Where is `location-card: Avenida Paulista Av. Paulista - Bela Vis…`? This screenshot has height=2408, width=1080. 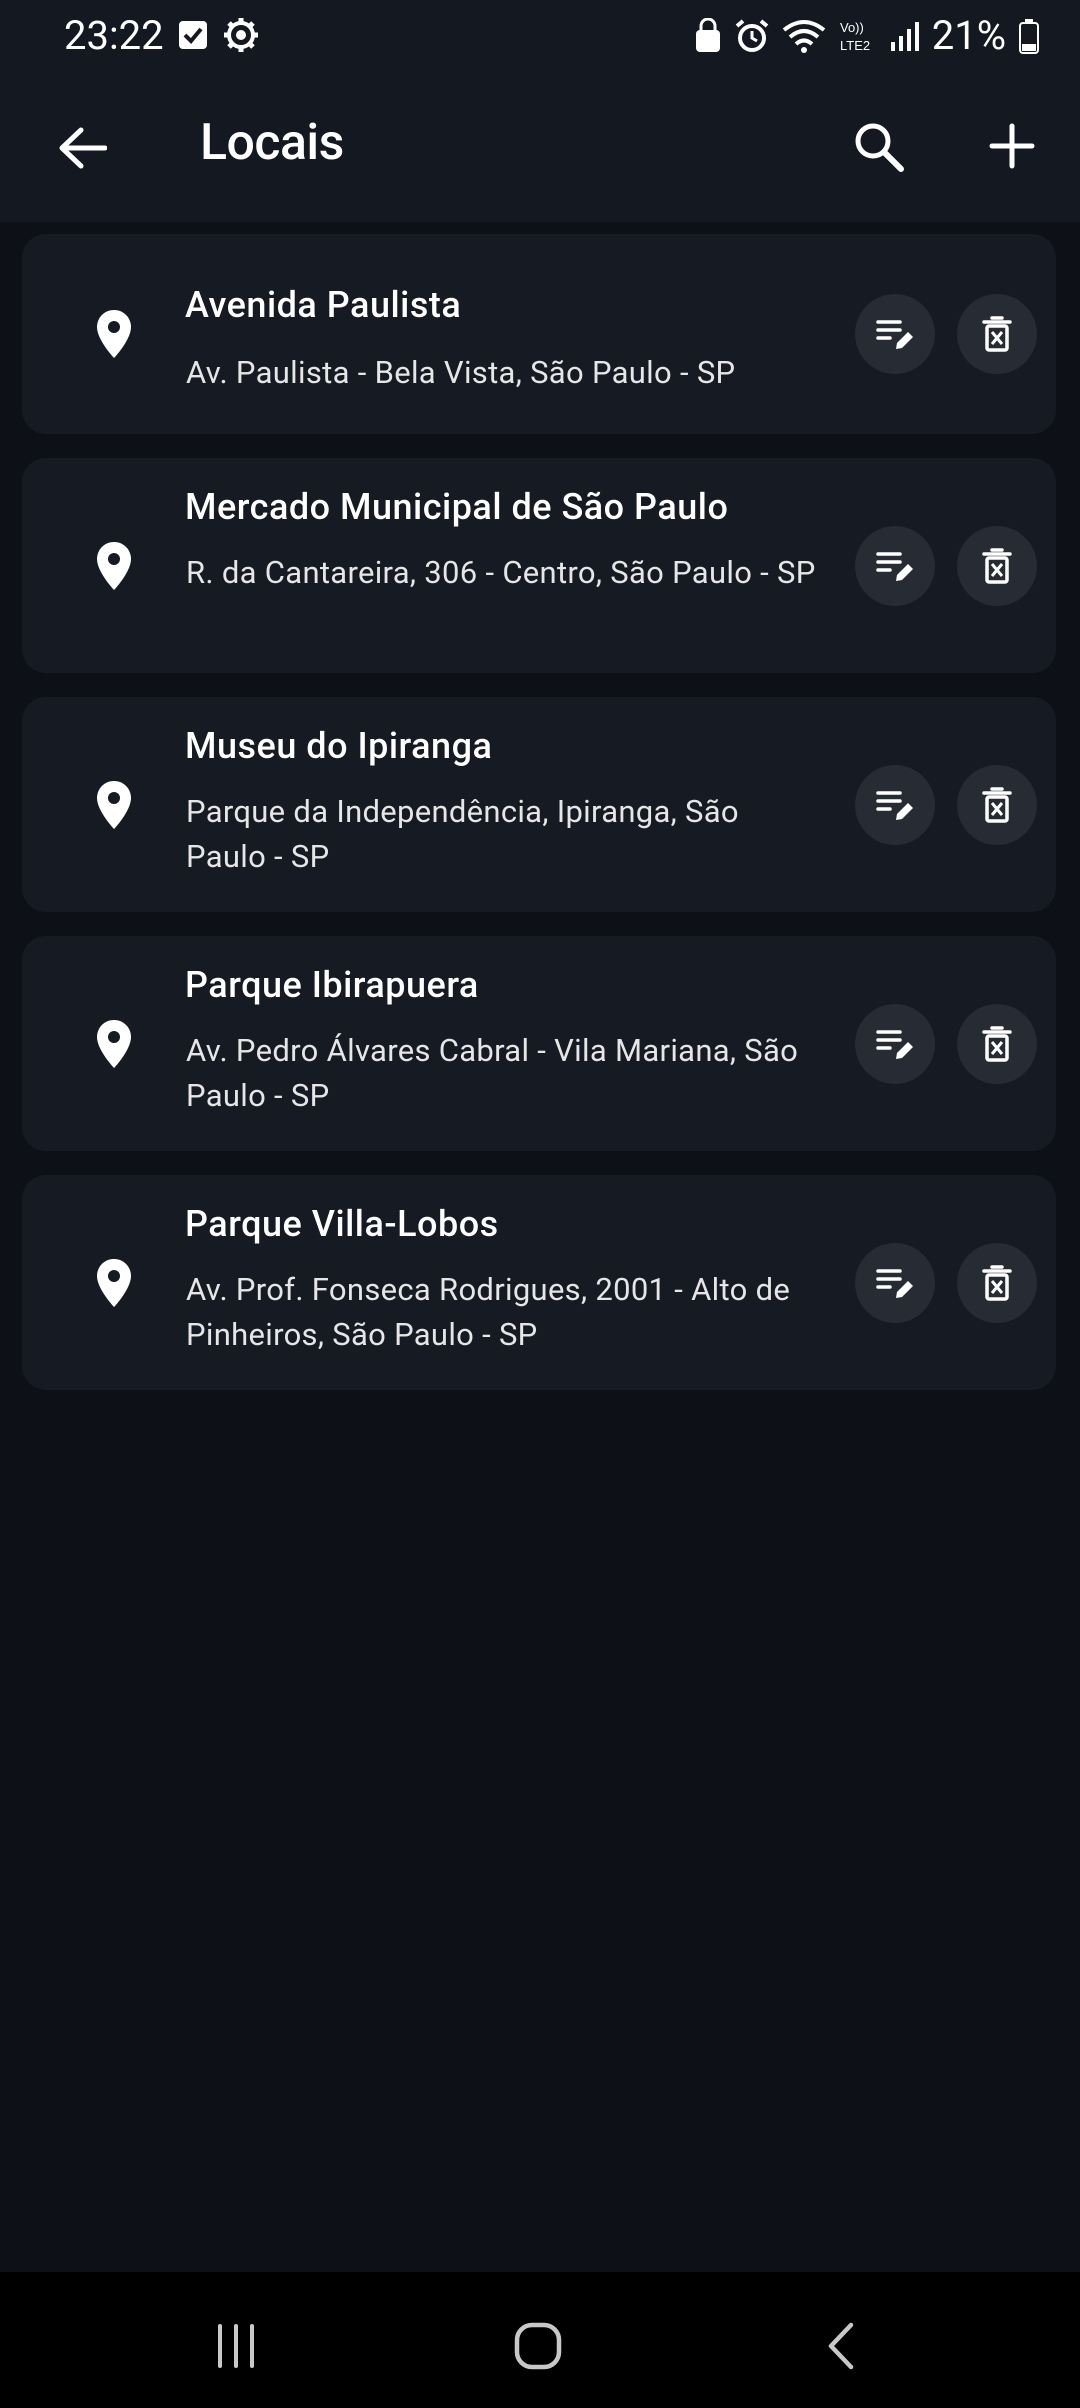 location-card: Avenida Paulista Av. Paulista - Bela Vis… is located at coordinates (539, 334).